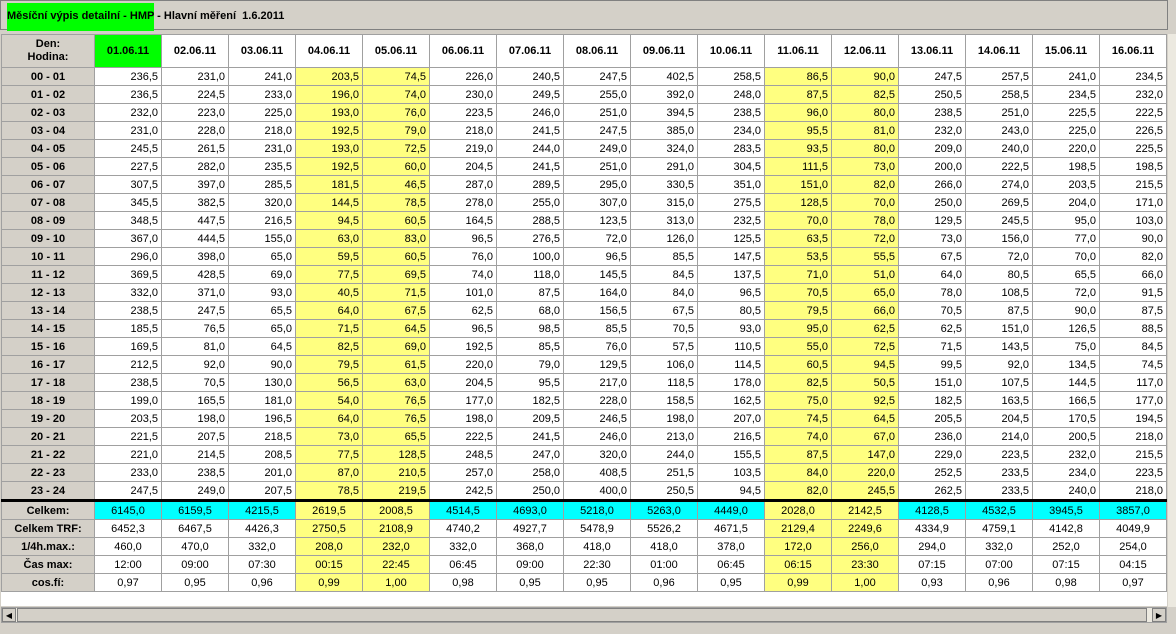  Describe the element at coordinates (1066, 130) in the screenshot. I see `value-cell: 225,0` at that location.